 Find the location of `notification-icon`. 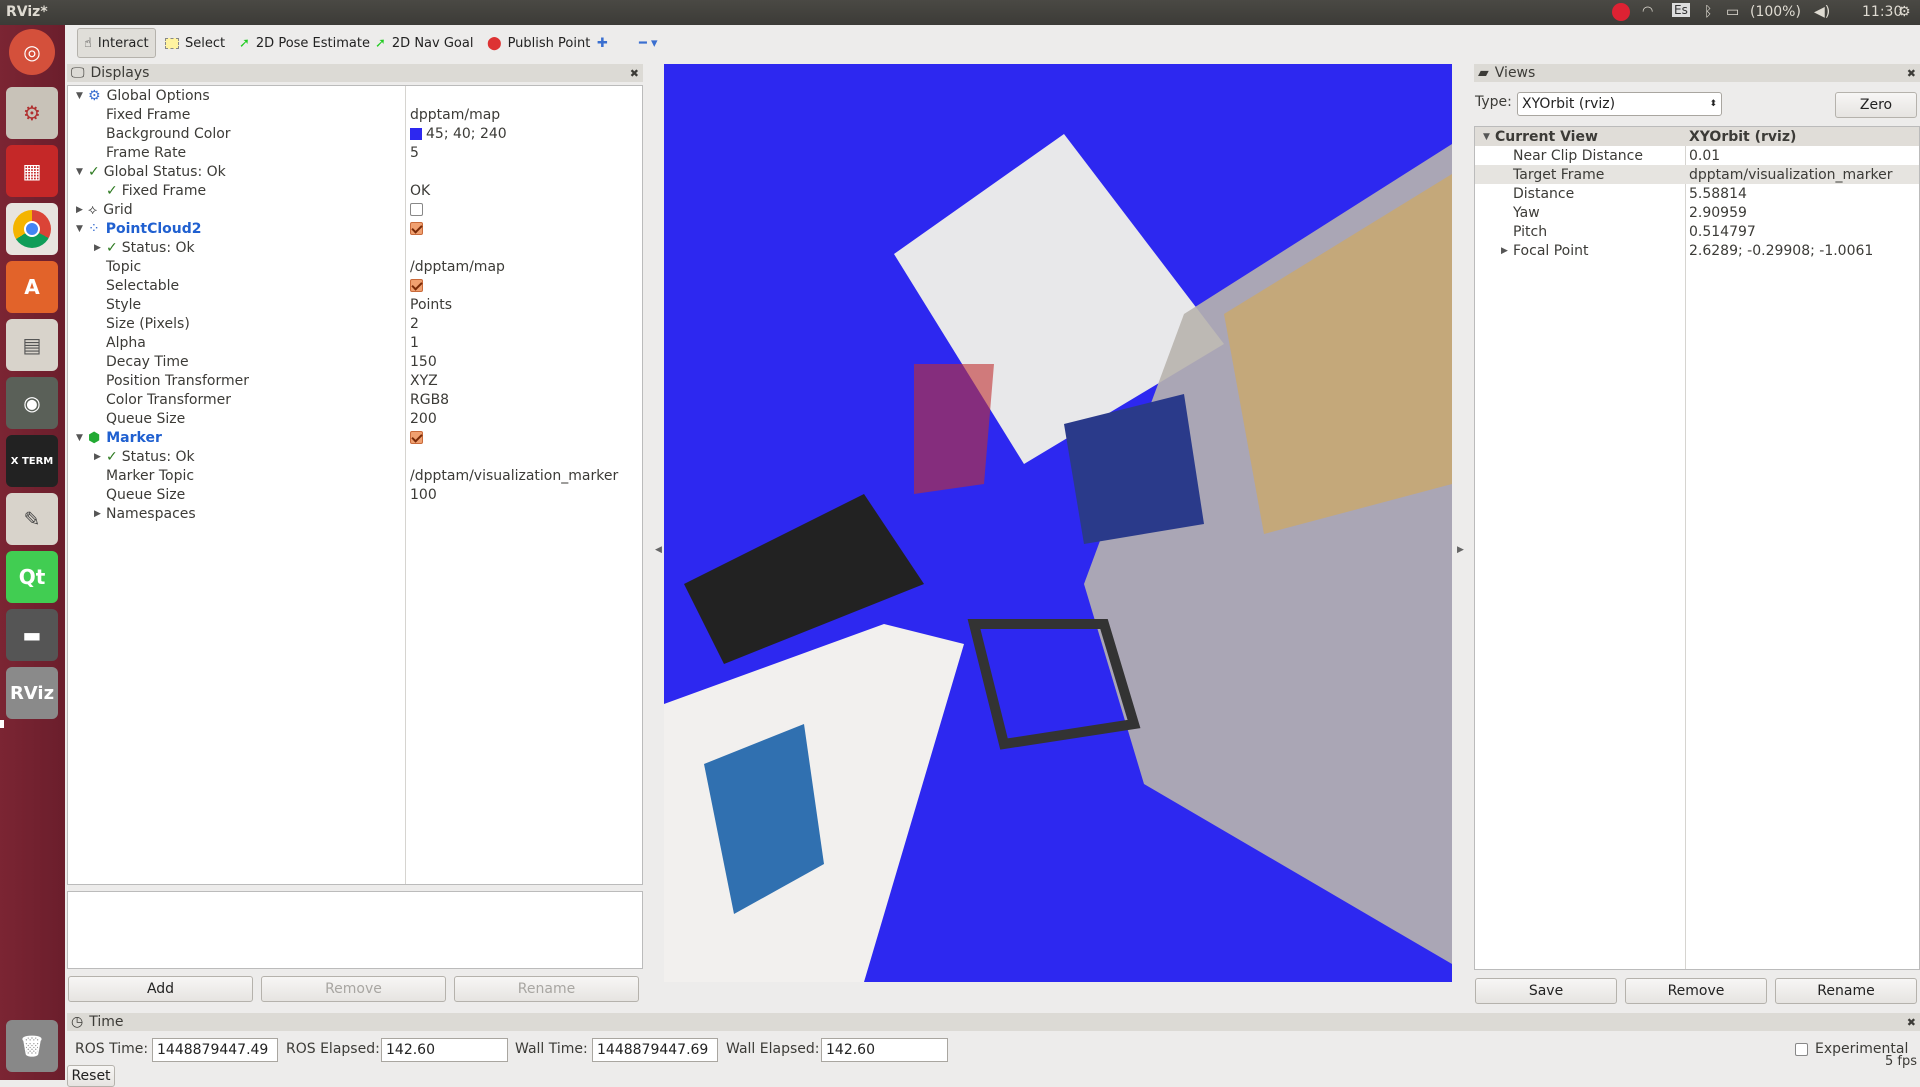

notification-icon is located at coordinates (1621, 12).